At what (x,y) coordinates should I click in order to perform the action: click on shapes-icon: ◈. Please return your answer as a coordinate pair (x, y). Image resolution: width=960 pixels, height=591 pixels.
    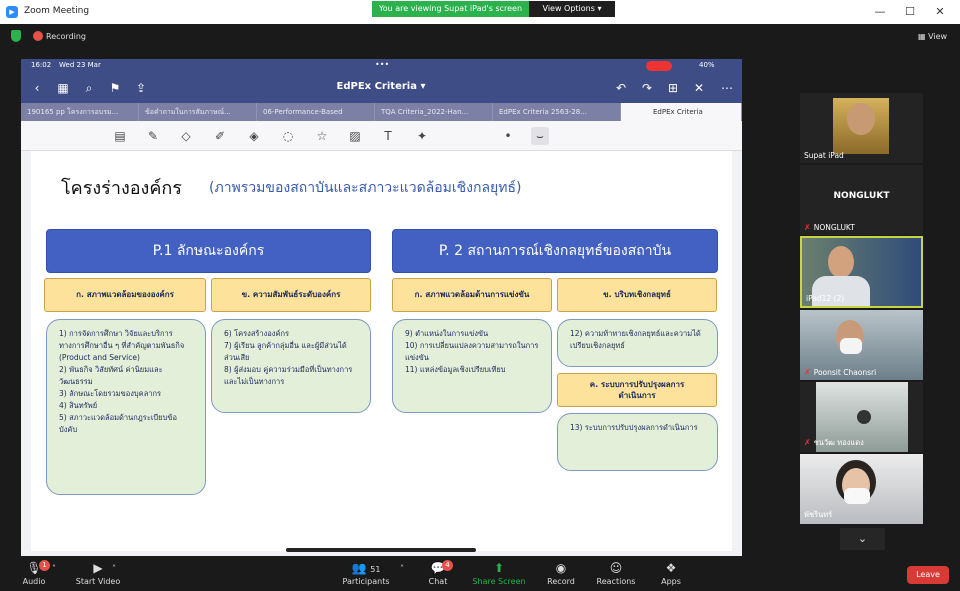
    Looking at the image, I should click on (254, 136).